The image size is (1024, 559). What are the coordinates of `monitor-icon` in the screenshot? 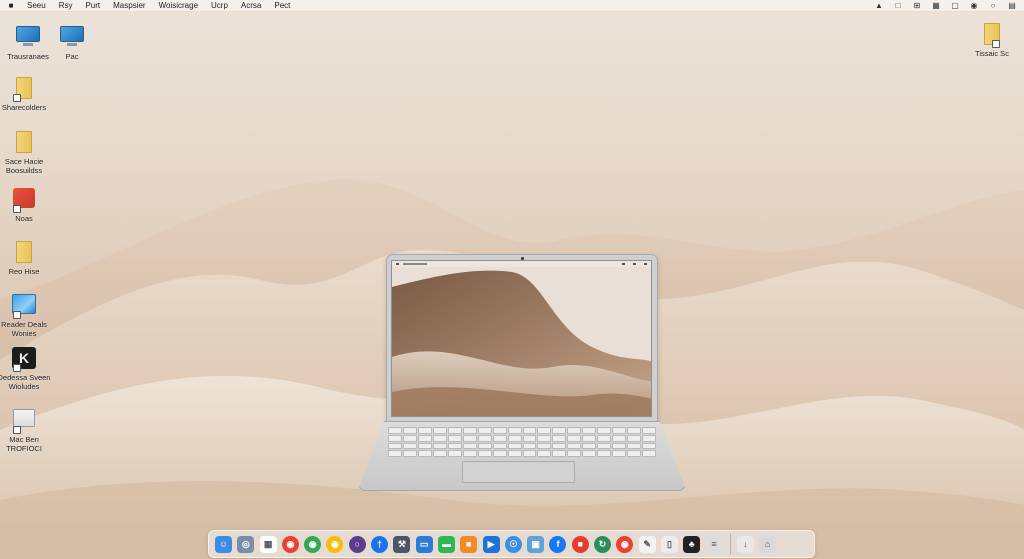 It's located at (28, 36).